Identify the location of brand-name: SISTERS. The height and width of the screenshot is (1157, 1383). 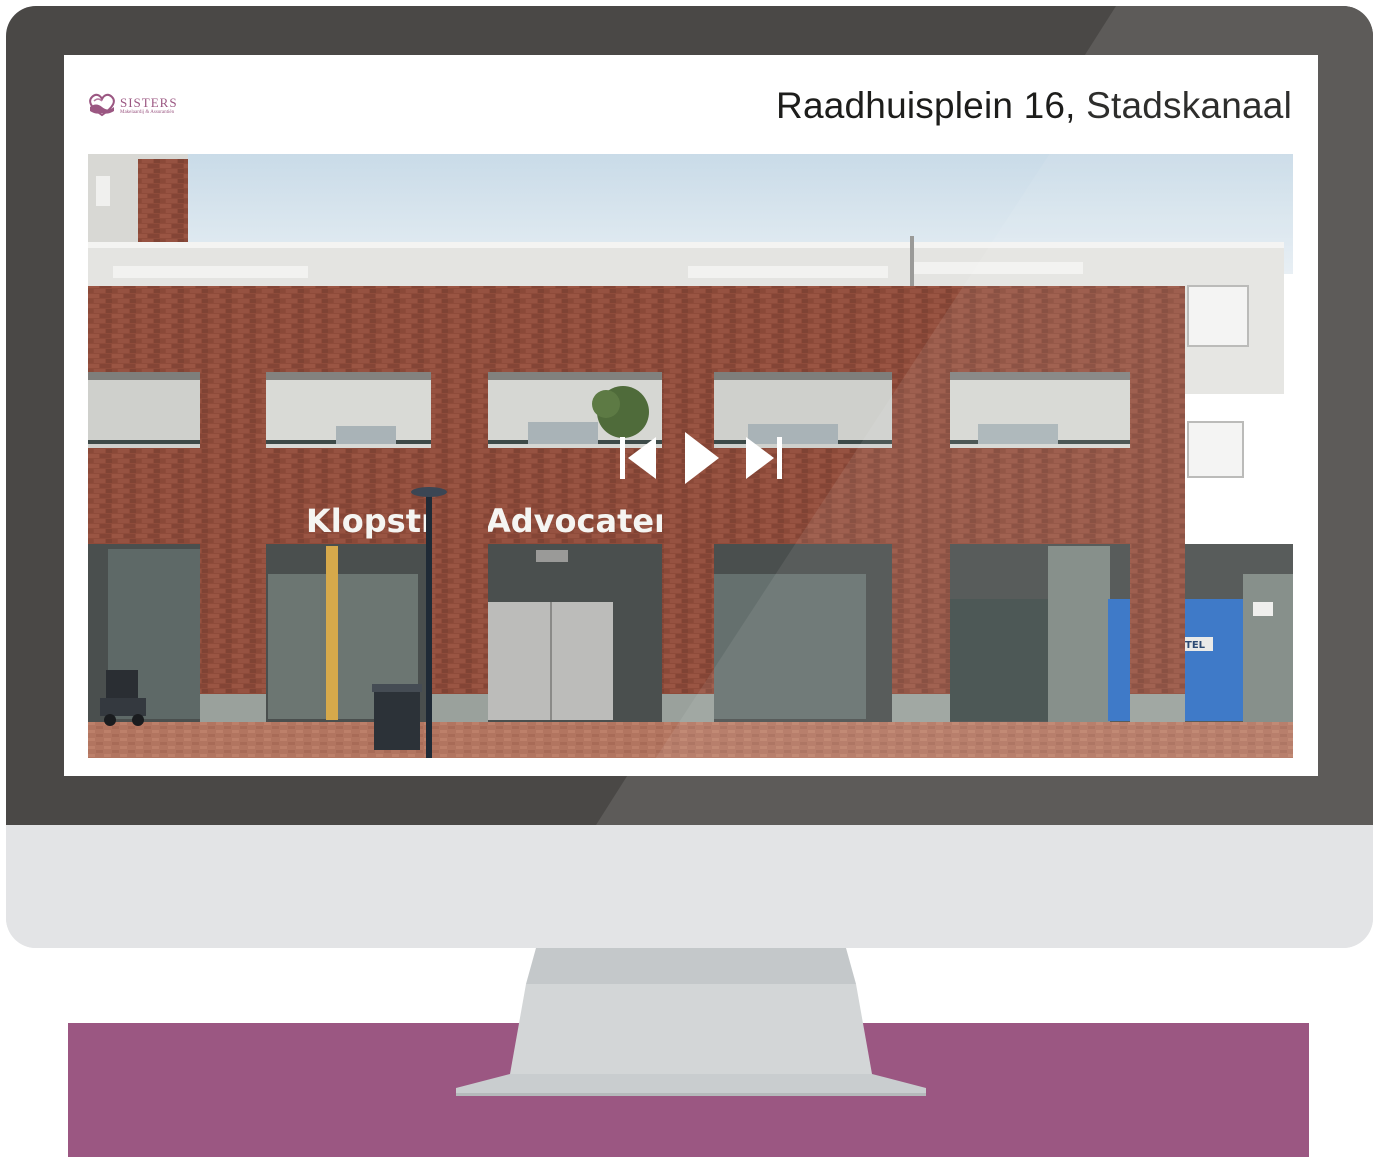
(149, 102).